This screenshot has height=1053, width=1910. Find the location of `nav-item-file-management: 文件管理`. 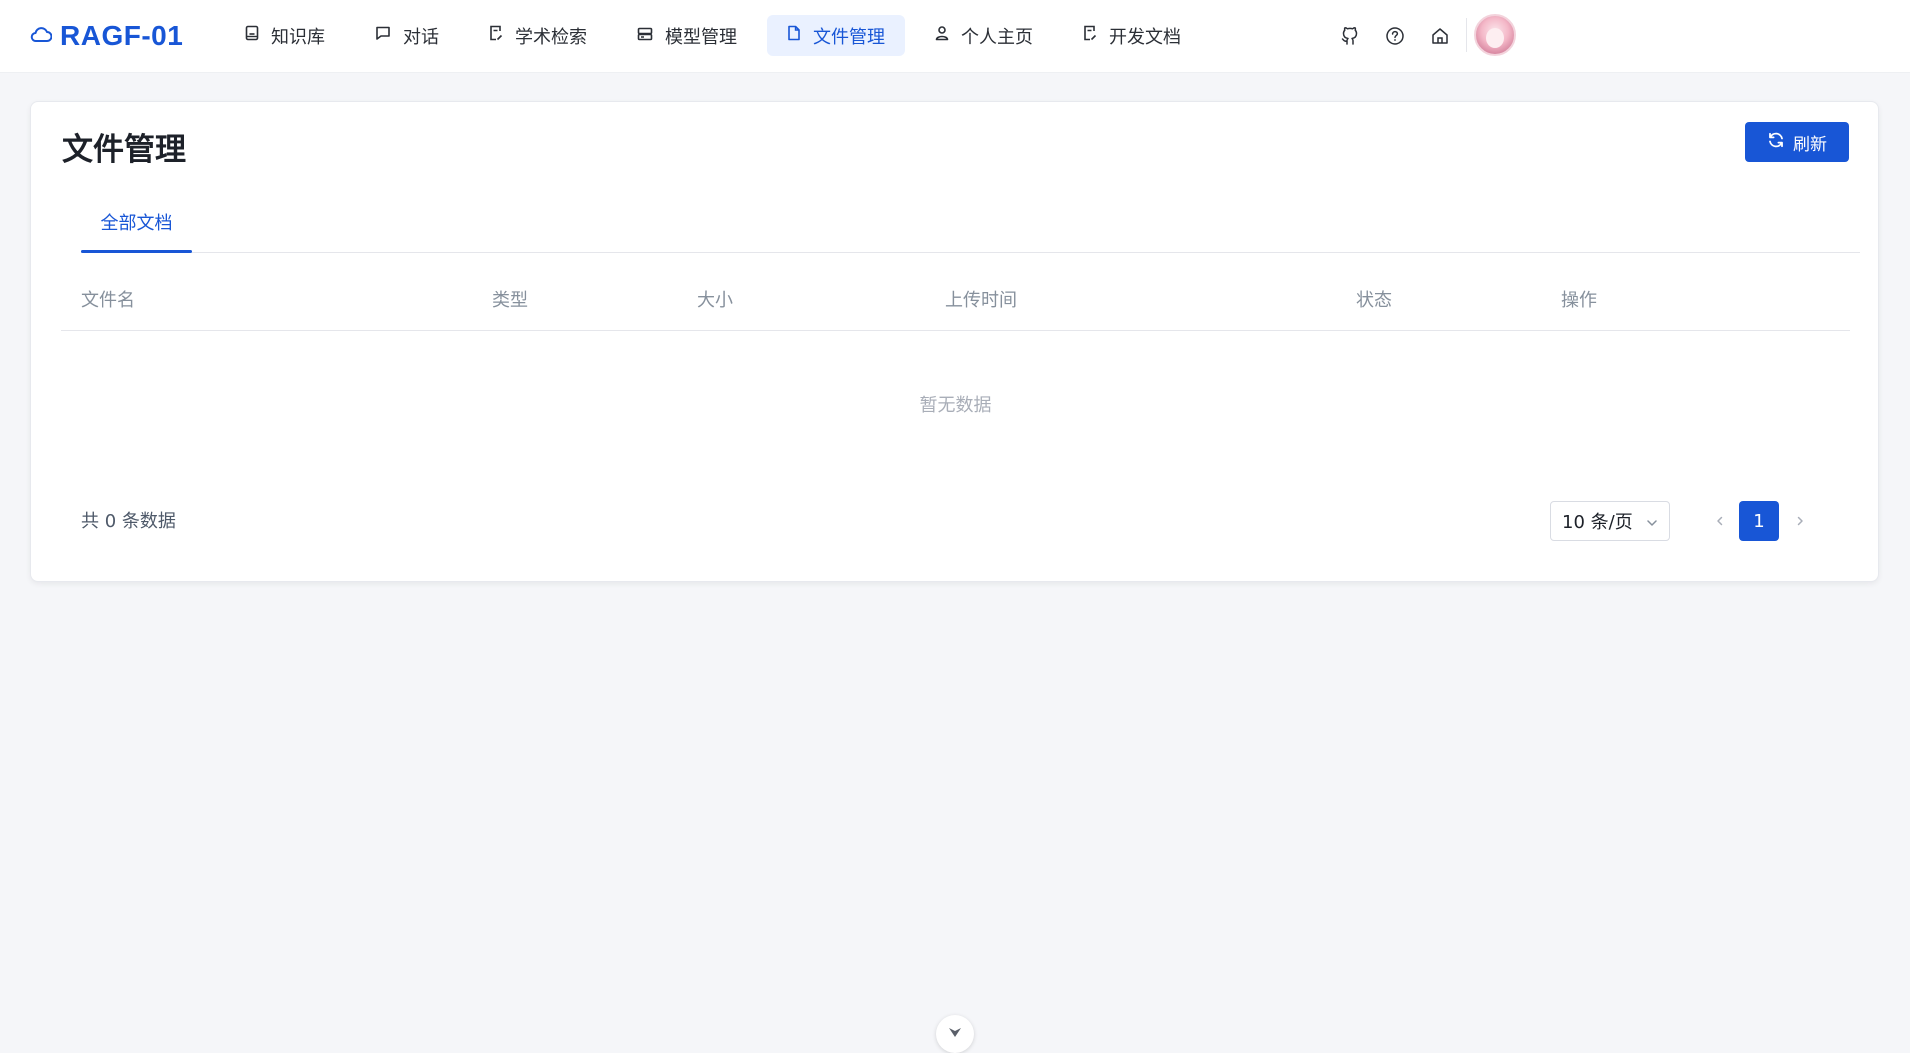

nav-item-file-management: 文件管理 is located at coordinates (836, 35).